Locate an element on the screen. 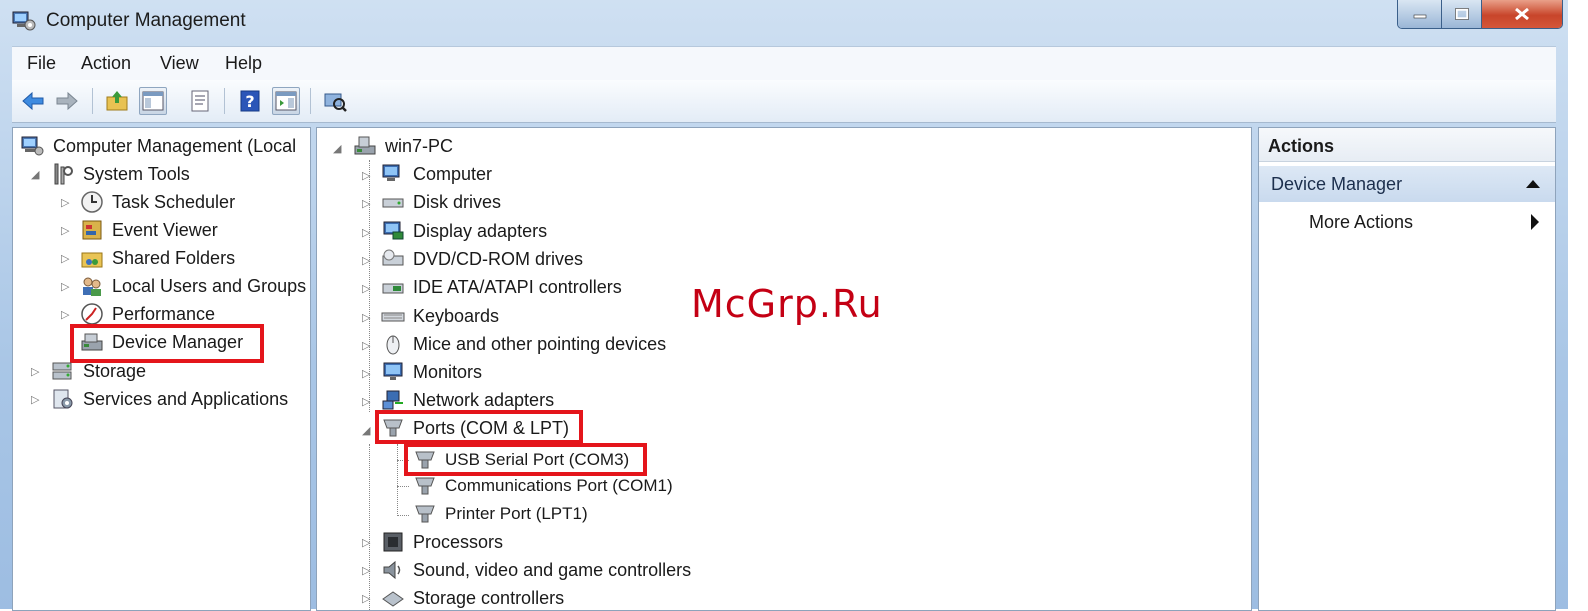 The image size is (1588, 611). device-category-computer: Computer is located at coordinates (436, 174).